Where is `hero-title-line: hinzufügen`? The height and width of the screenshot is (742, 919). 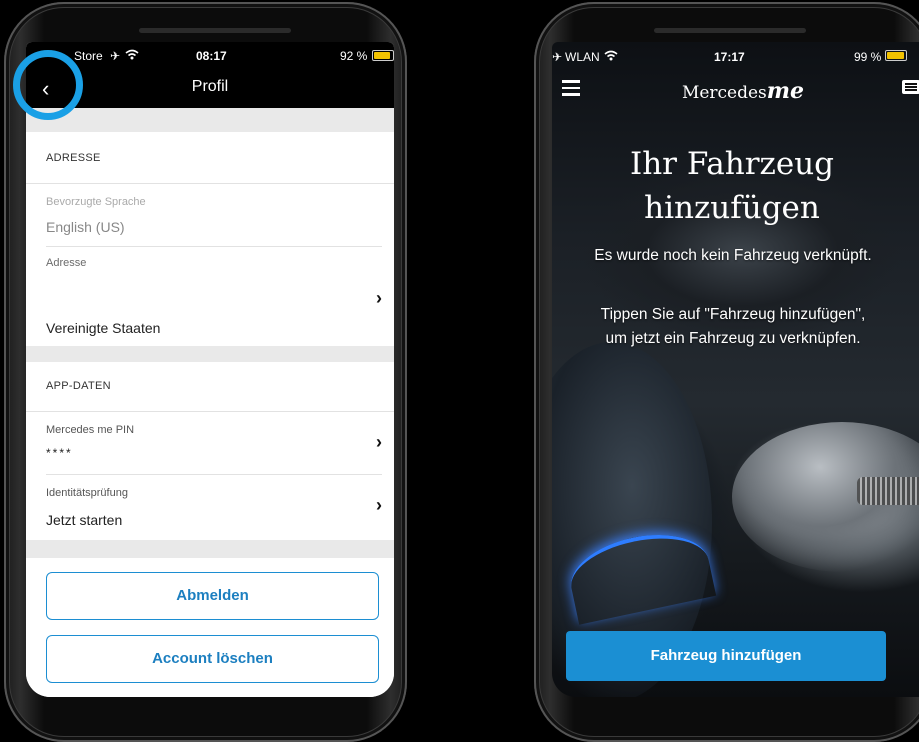 hero-title-line: hinzufügen is located at coordinates (732, 208).